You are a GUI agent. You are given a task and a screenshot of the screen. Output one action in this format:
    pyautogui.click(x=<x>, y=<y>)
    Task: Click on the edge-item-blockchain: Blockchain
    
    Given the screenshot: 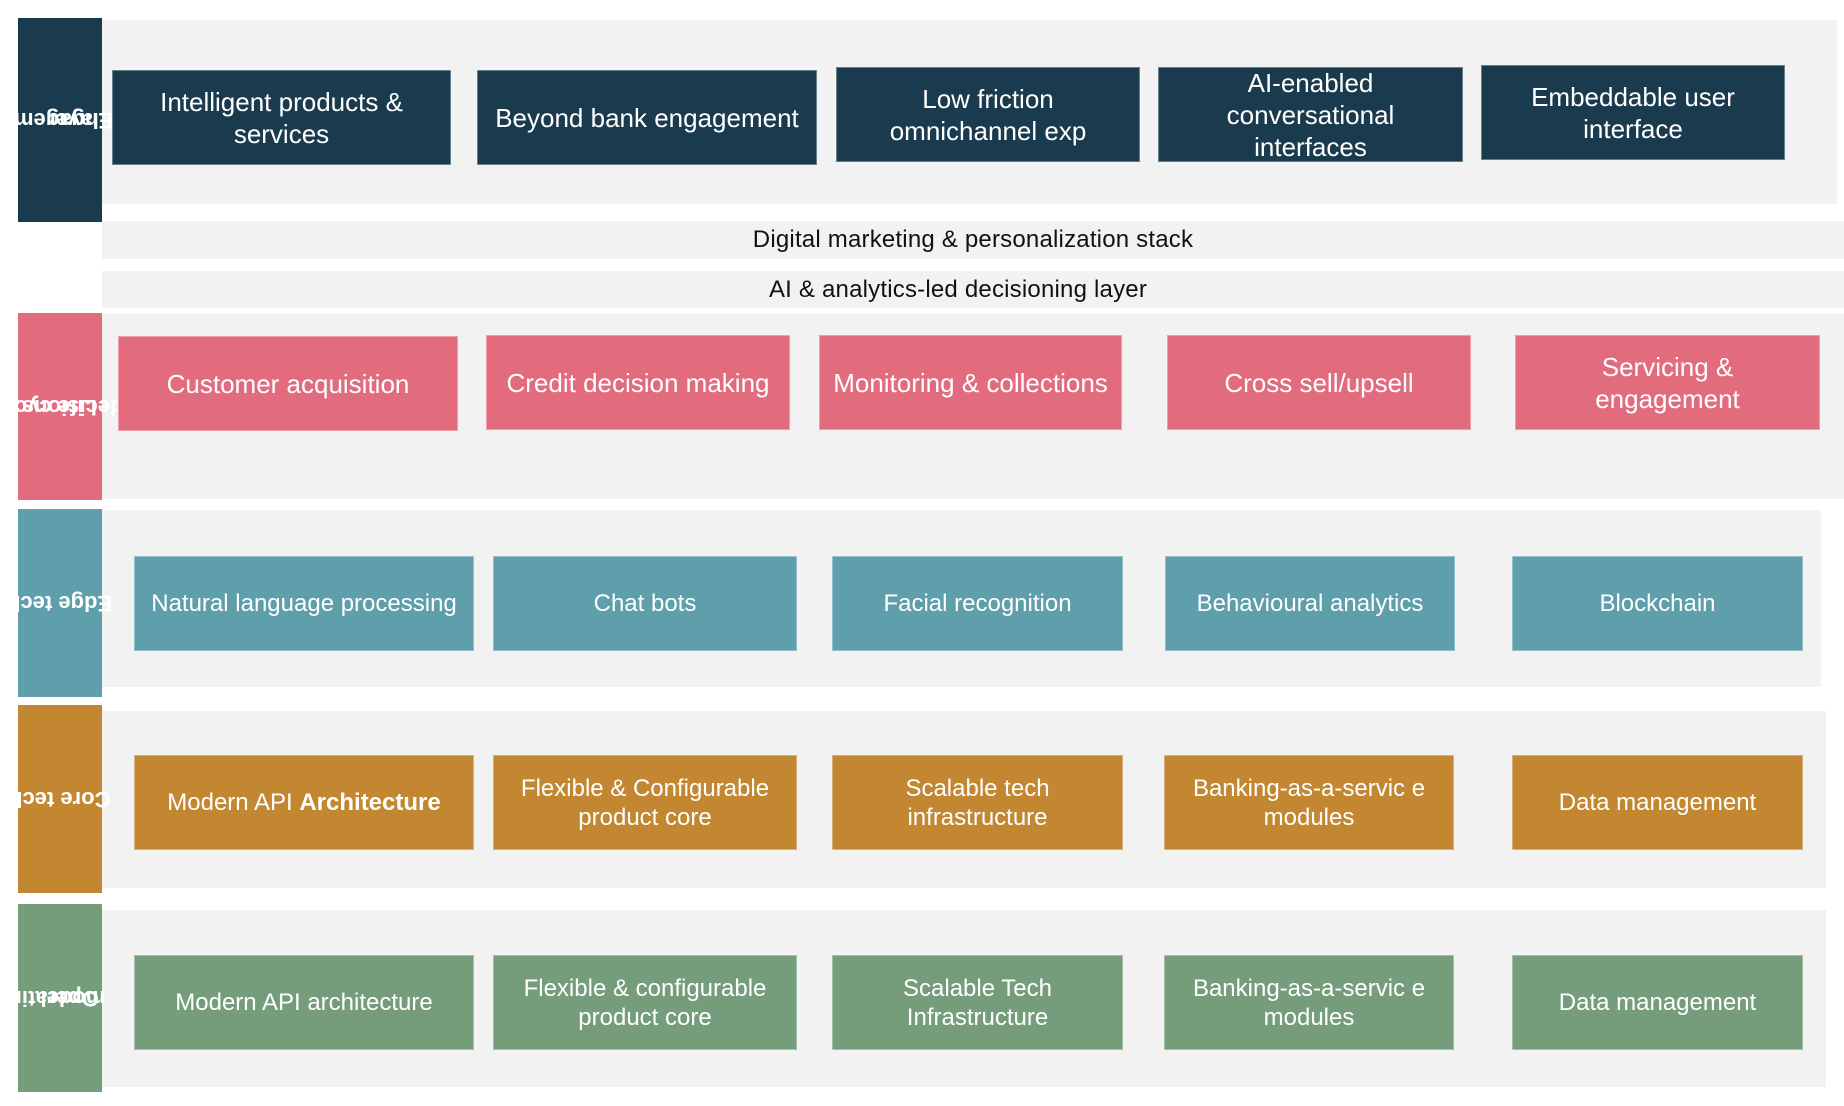 What is the action you would take?
    pyautogui.click(x=1657, y=603)
    